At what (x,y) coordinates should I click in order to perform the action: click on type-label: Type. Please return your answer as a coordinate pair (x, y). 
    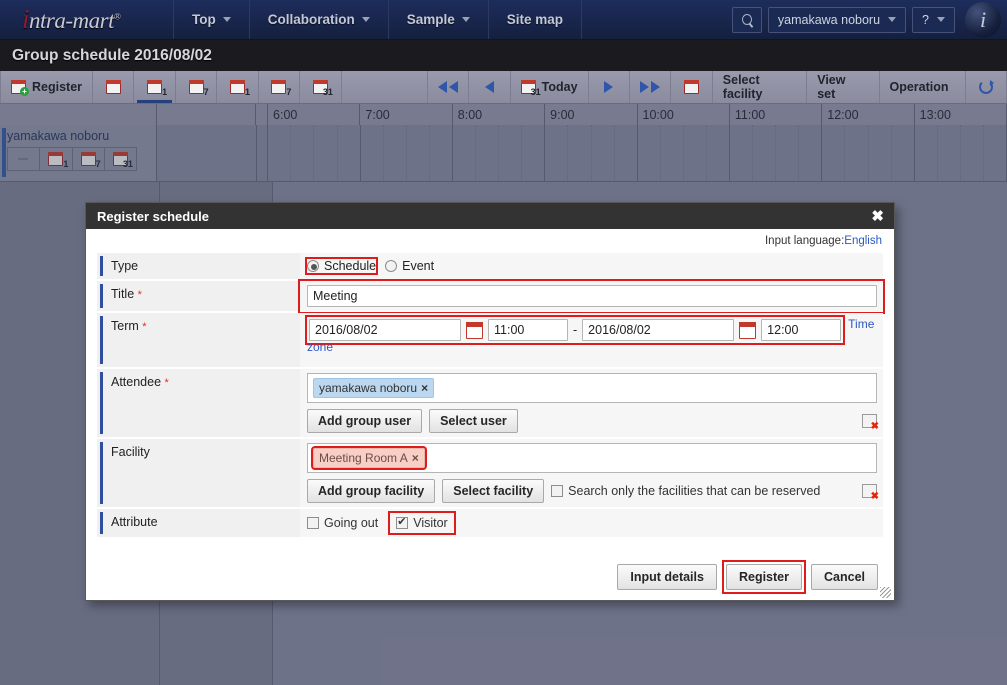
    Looking at the image, I should click on (198, 266).